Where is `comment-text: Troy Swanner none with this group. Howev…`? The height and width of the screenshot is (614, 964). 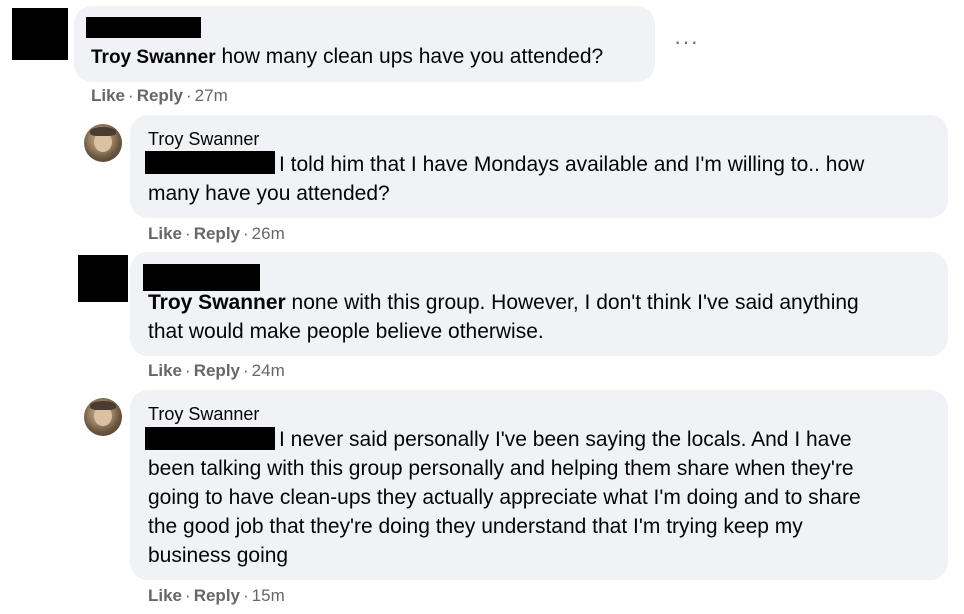
comment-text: Troy Swanner none with this group. Howev… is located at coordinates (503, 302).